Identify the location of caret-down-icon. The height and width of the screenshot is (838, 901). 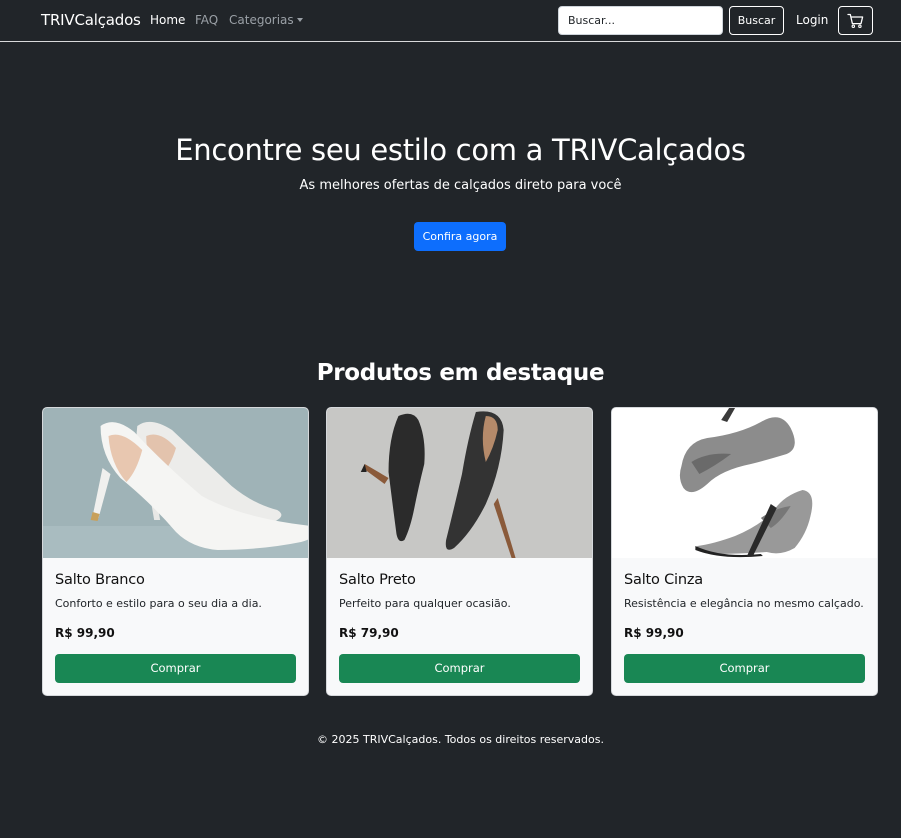
(299, 20).